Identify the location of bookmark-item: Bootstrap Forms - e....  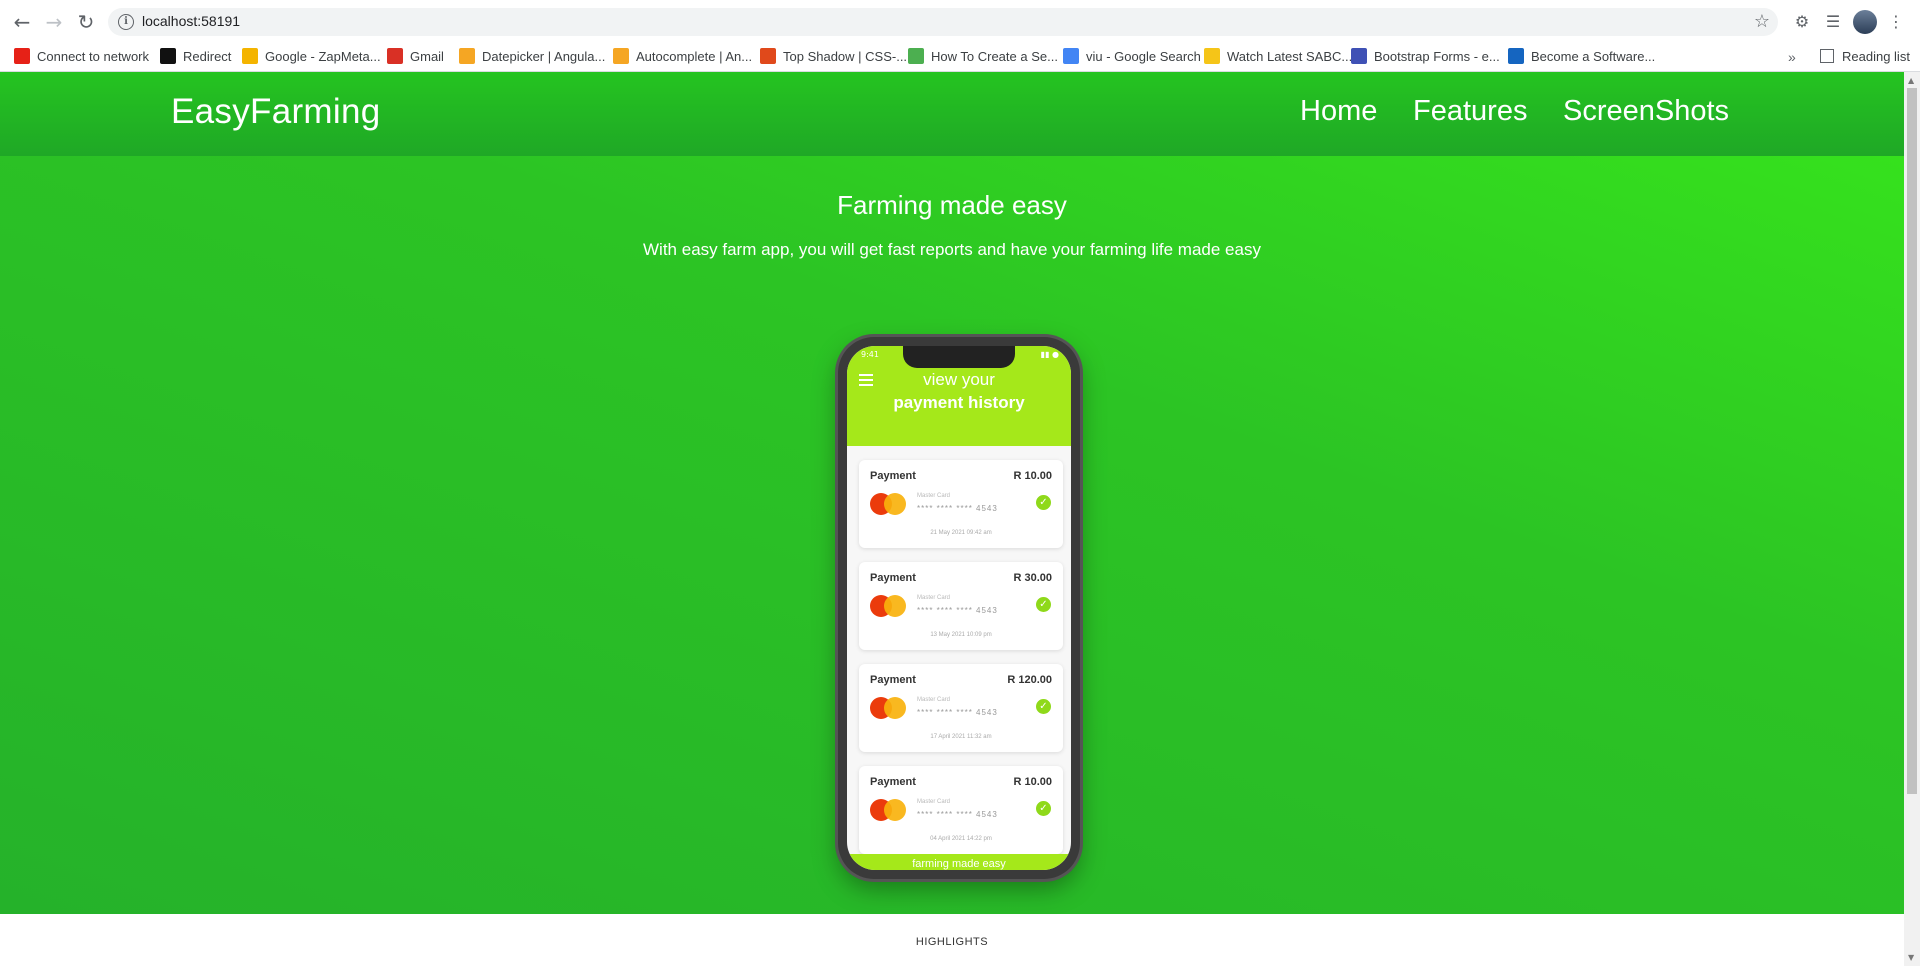
(1425, 58).